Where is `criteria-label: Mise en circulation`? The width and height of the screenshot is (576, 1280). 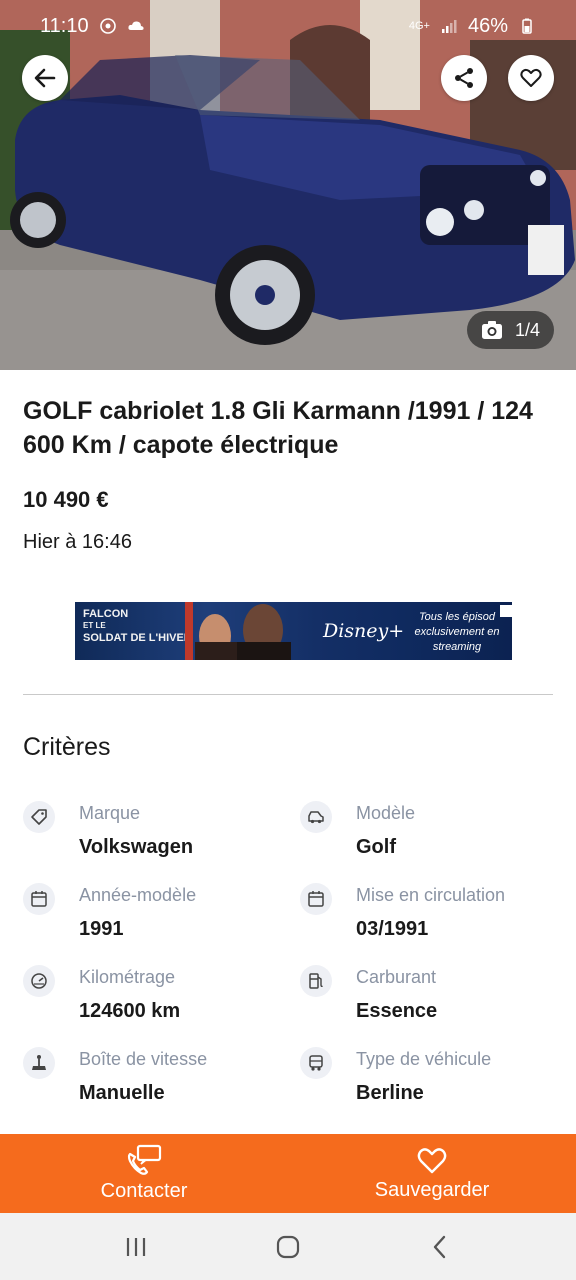
criteria-label: Mise en circulation is located at coordinates (431, 895).